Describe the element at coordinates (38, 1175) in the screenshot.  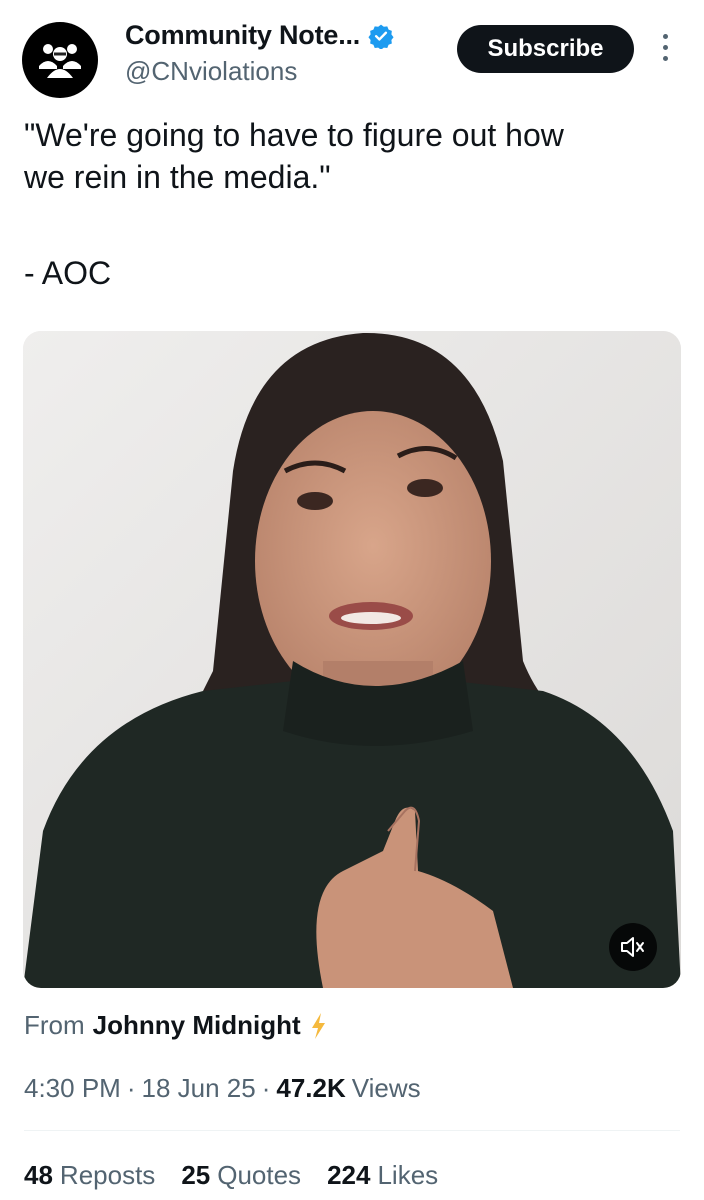
I see `stat-count: 48` at that location.